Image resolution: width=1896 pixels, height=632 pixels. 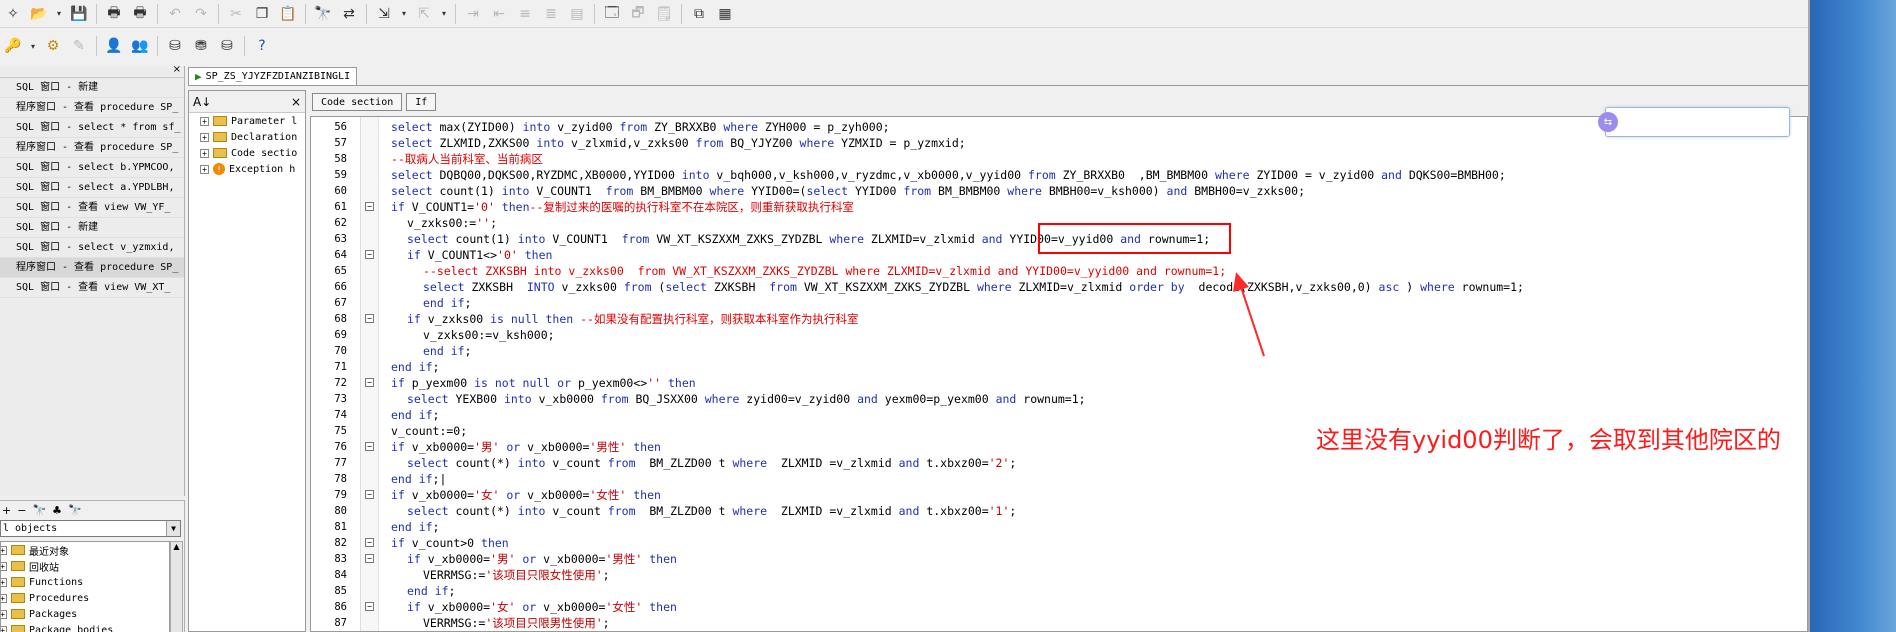 What do you see at coordinates (247, 121) in the screenshot?
I see `navigator-item: + Parameter l` at bounding box center [247, 121].